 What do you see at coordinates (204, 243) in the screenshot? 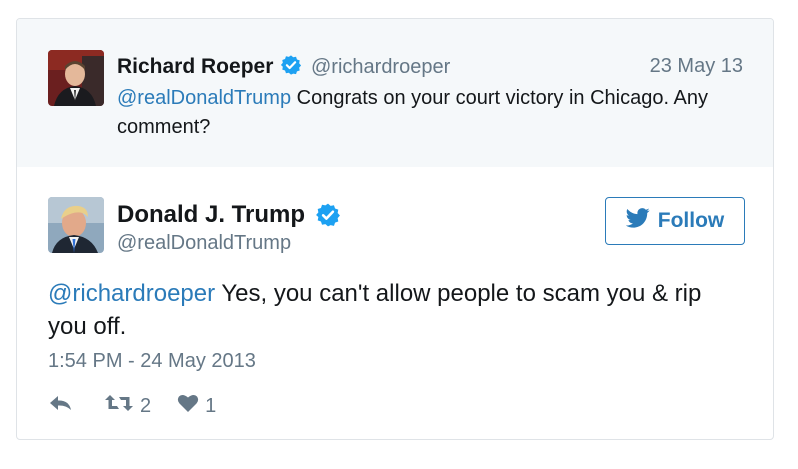
I see `author-handle: @realDonaldTrump` at bounding box center [204, 243].